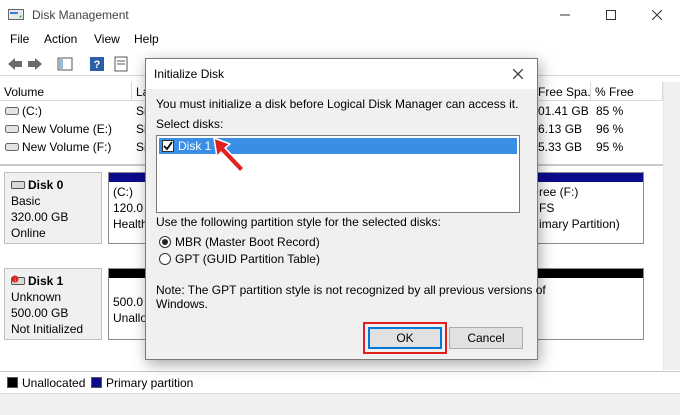 The width and height of the screenshot is (680, 415). What do you see at coordinates (18, 185) in the screenshot?
I see `disk-icon` at bounding box center [18, 185].